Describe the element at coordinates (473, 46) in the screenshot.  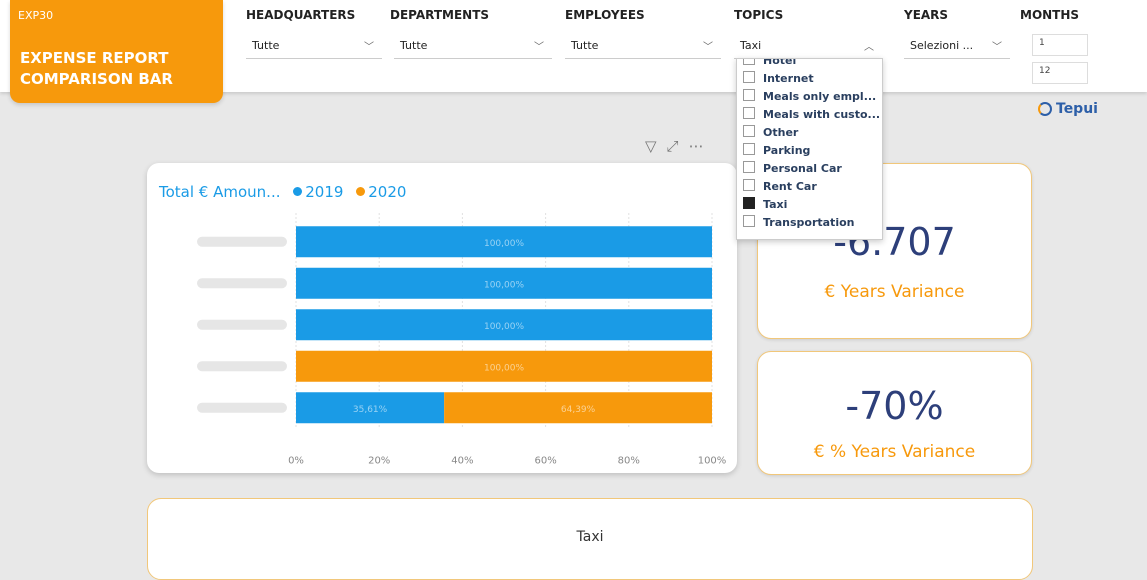
I see `departments-slicer: Tutte ﹀` at that location.